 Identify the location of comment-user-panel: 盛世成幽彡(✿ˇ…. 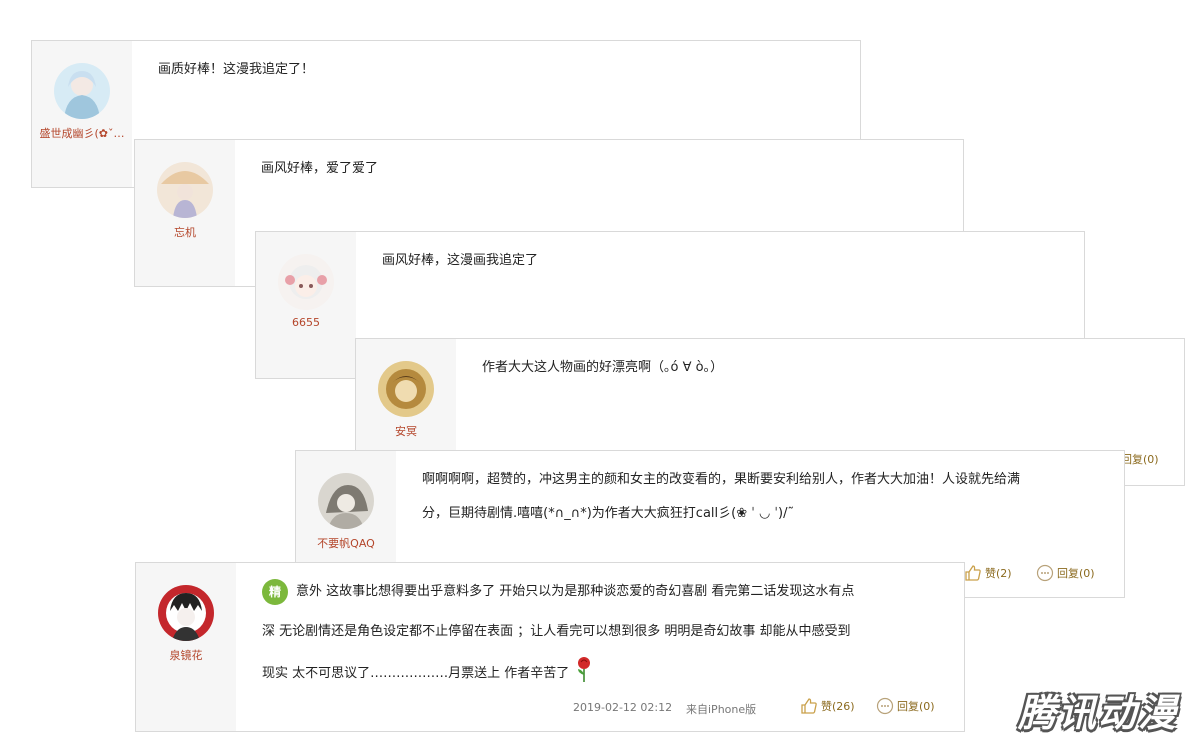
(82, 114).